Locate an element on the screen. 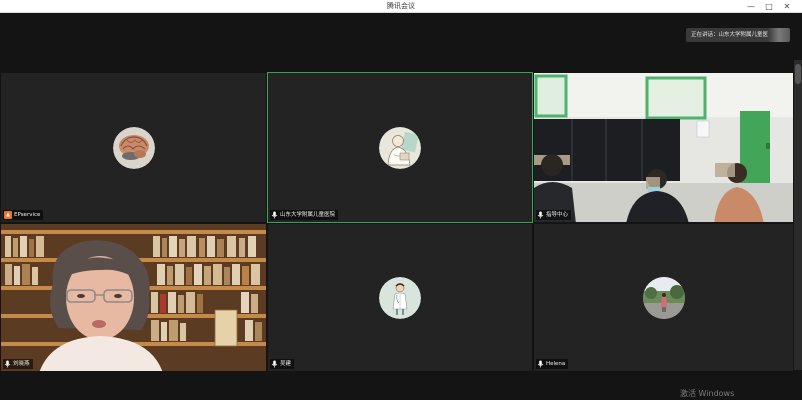  participant-tile-hospital: 山东大学附属儿童医院 is located at coordinates (400, 147).